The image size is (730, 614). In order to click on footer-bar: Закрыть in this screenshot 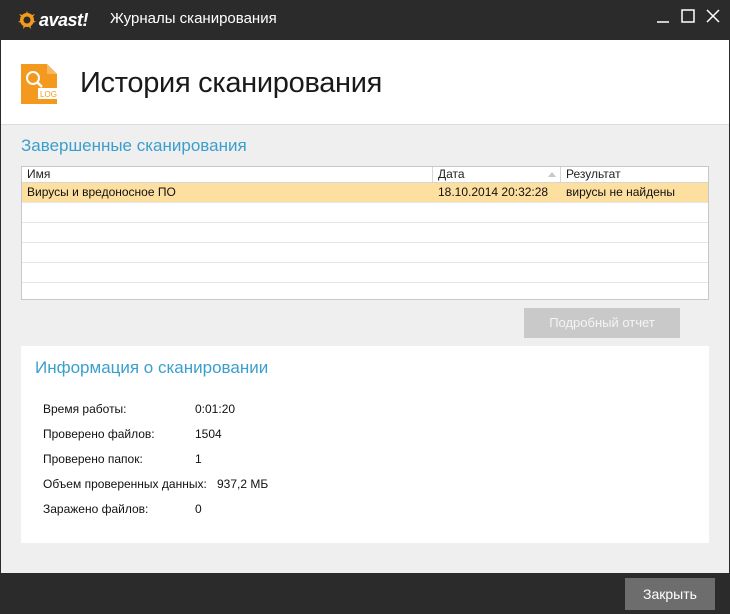, I will do `click(365, 593)`.